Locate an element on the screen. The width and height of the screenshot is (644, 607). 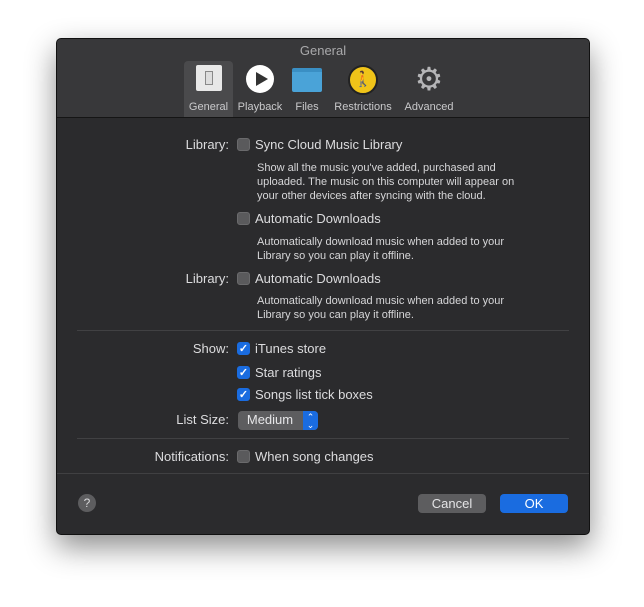
footer-divider is located at coordinates (323, 473).